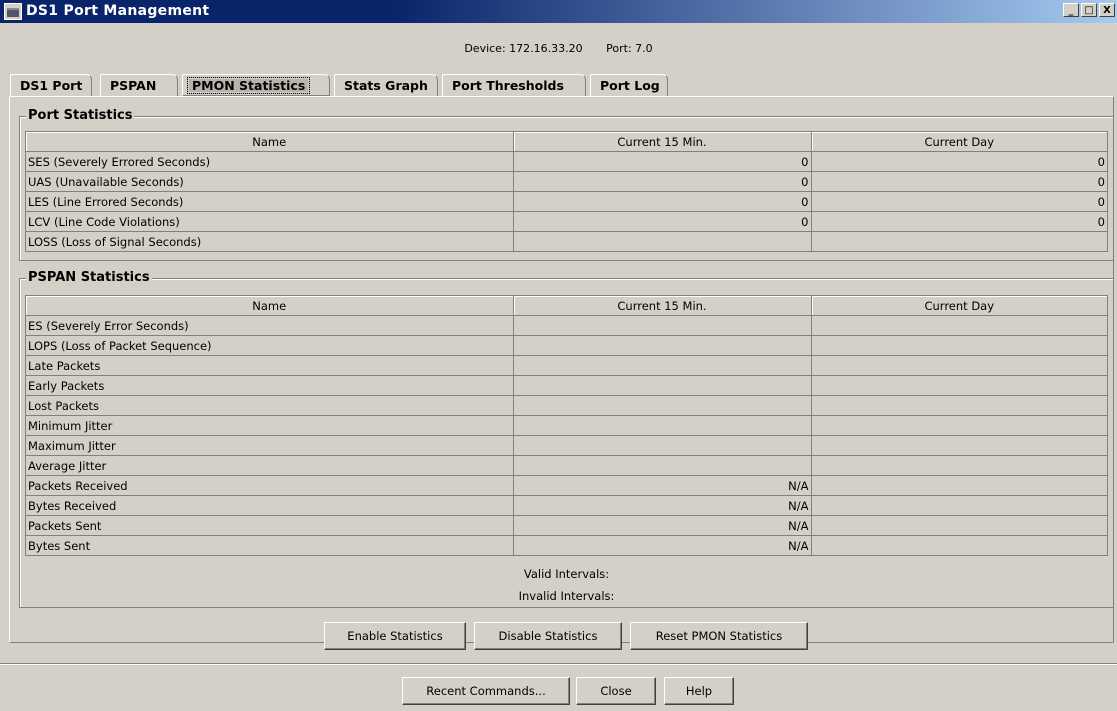 The width and height of the screenshot is (1117, 711). I want to click on tab-port-thresholds: Port Thresholds, so click(514, 85).